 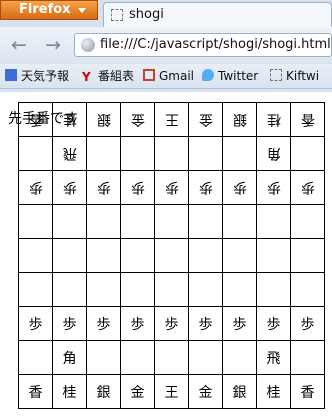 What do you see at coordinates (294, 76) in the screenshot?
I see `bookmark-kiftwi: Kiftwi` at bounding box center [294, 76].